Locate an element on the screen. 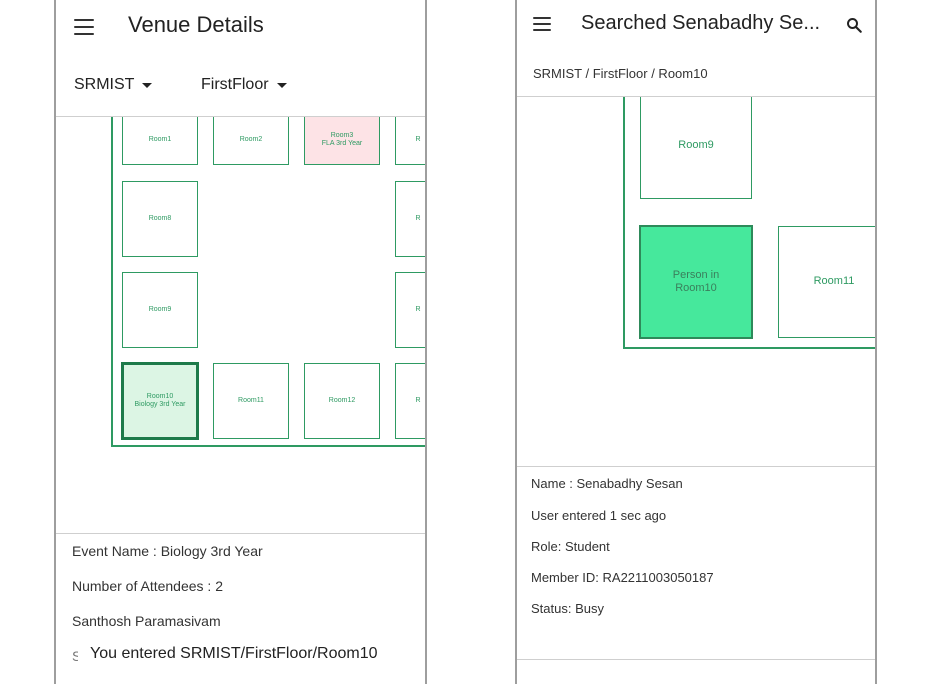 The width and height of the screenshot is (934, 684). breadcrumb: SRMIST / FirstFloor / Room10 is located at coordinates (620, 73).